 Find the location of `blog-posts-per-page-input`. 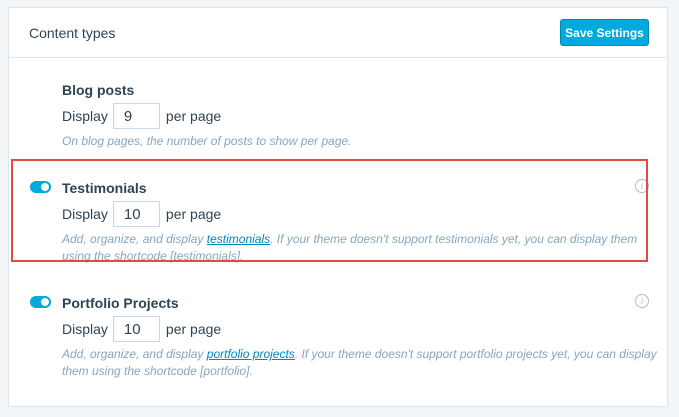

blog-posts-per-page-input is located at coordinates (136, 116).